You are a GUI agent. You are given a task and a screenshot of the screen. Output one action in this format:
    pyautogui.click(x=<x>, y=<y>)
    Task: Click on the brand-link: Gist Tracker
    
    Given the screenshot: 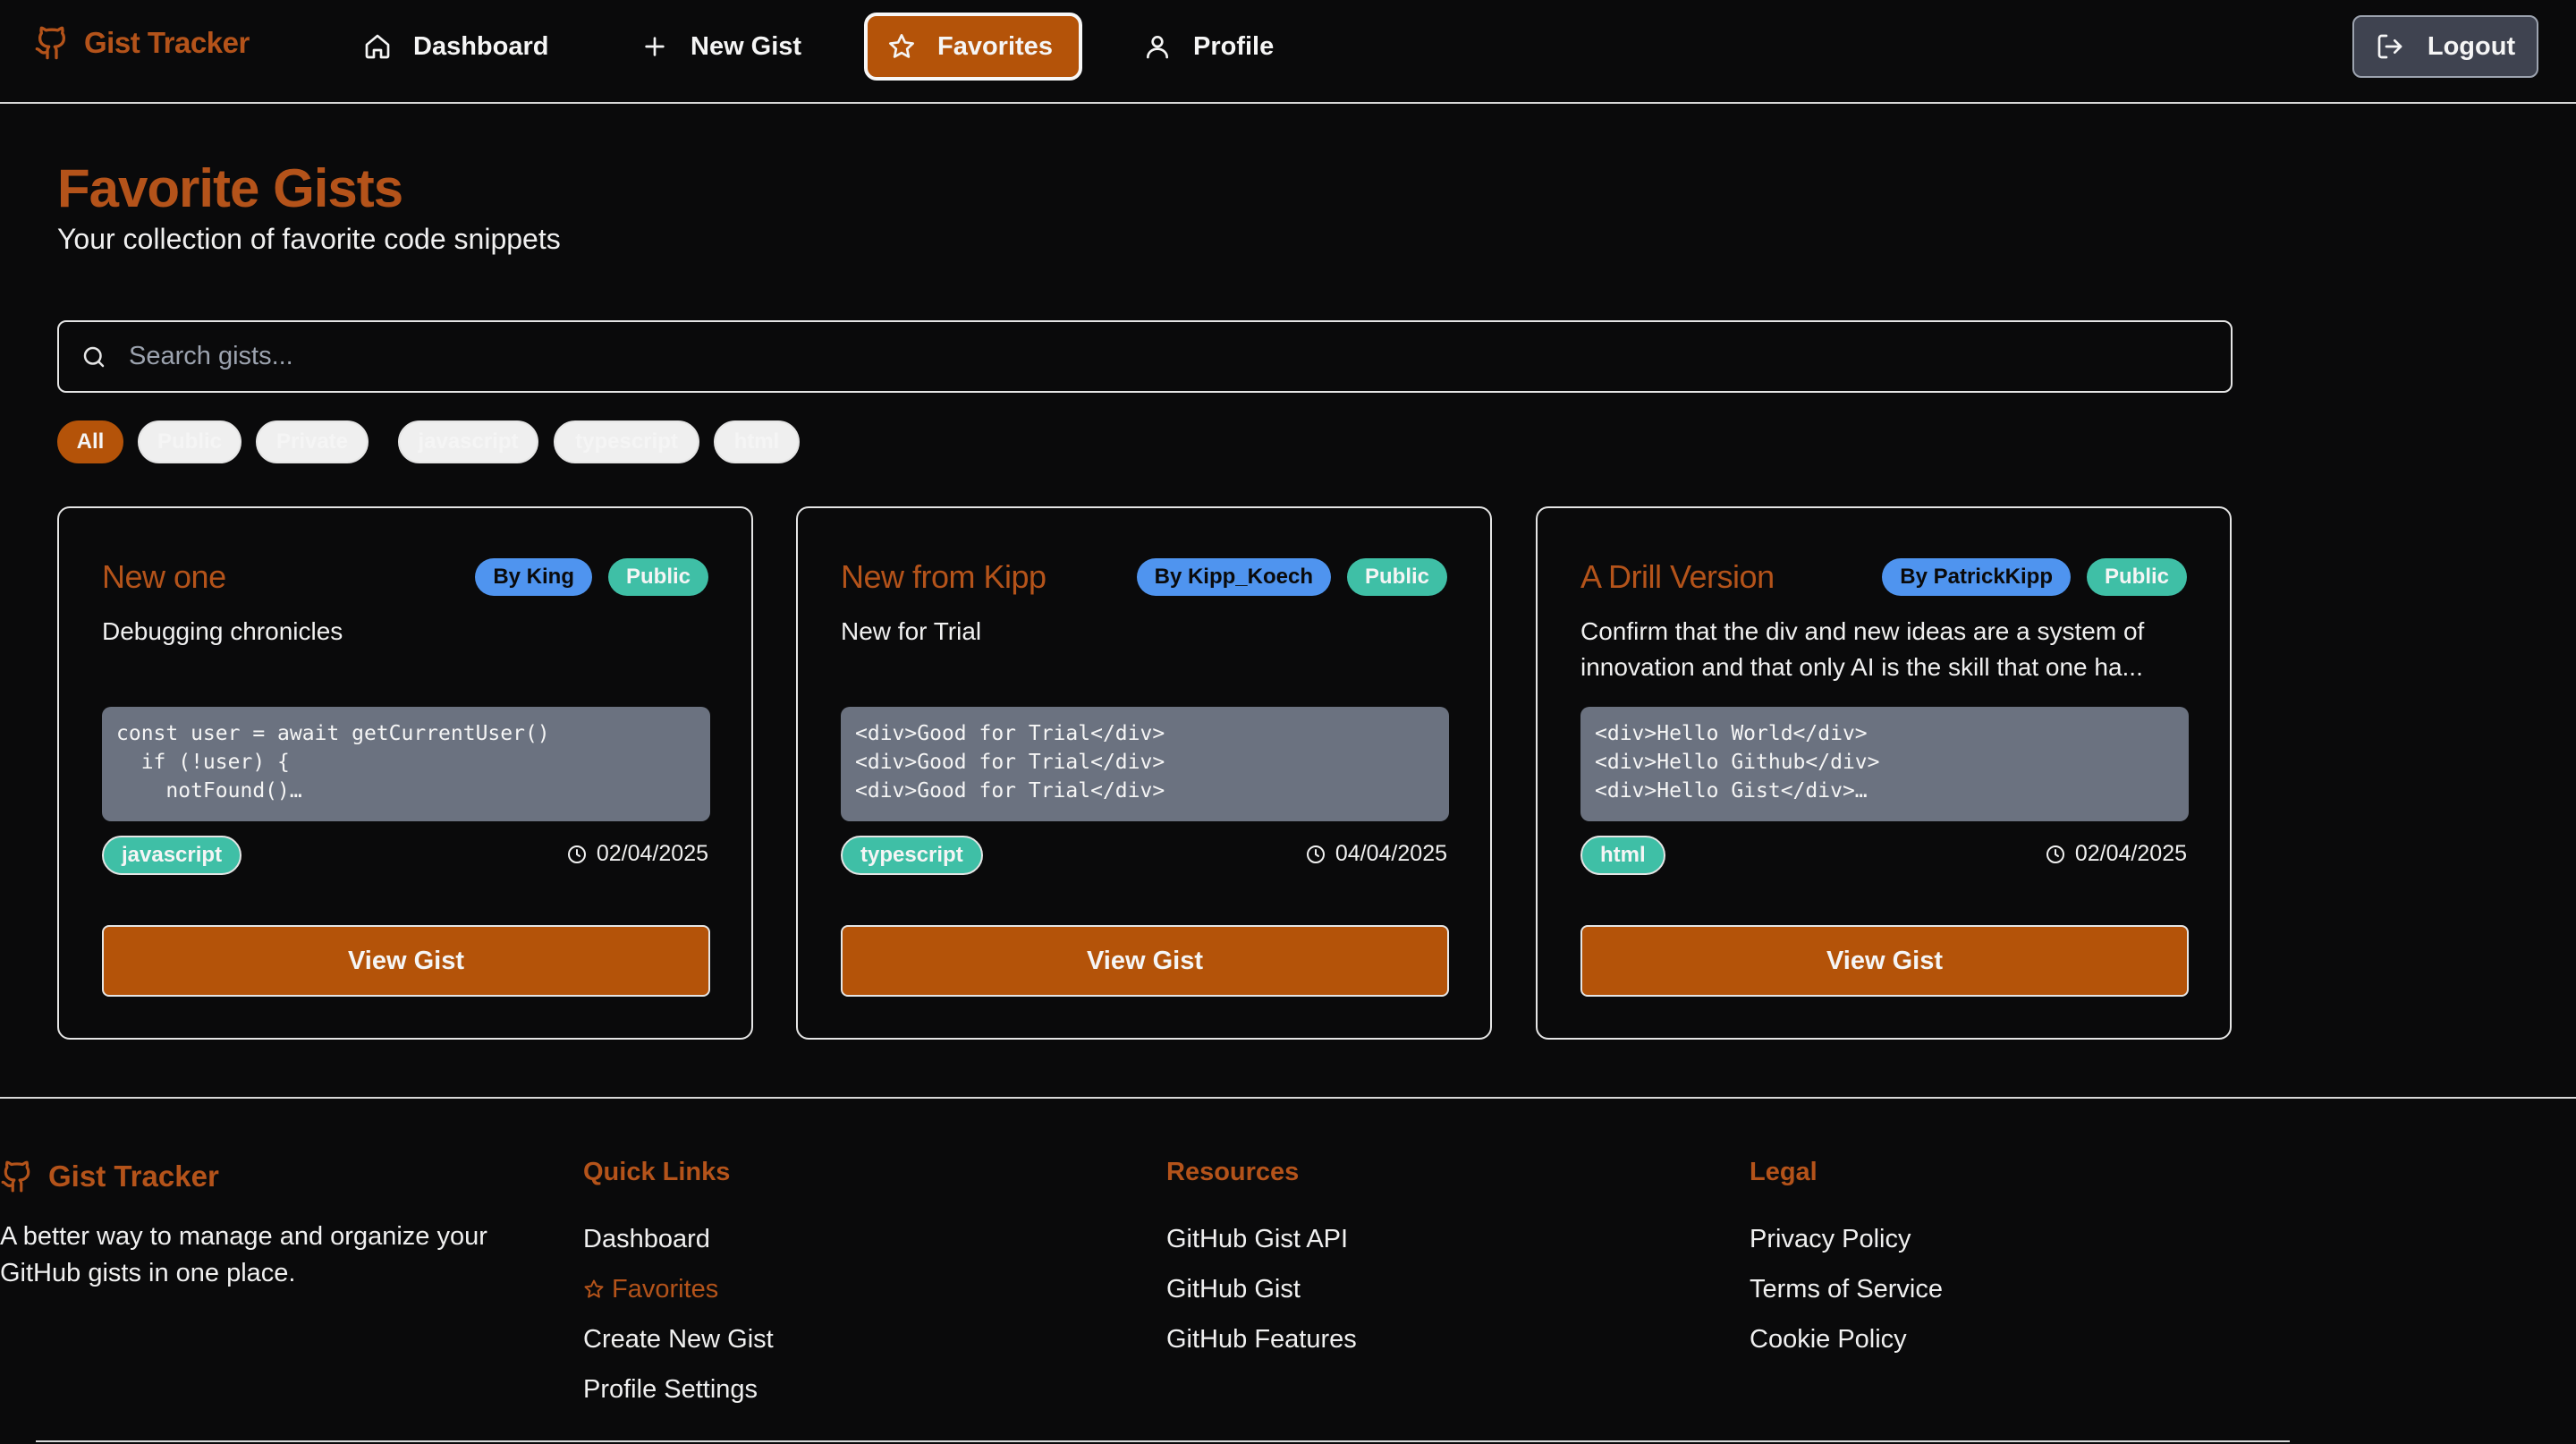 What is the action you would take?
    pyautogui.click(x=142, y=43)
    